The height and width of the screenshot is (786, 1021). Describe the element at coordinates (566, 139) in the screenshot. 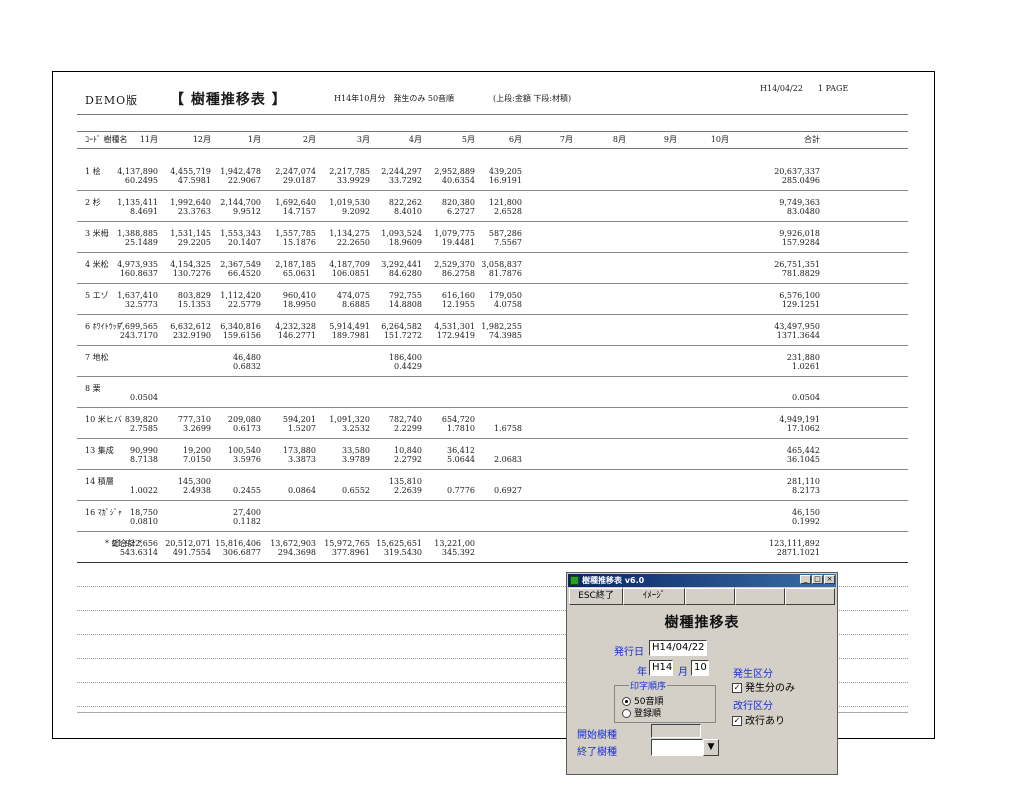

I see `column-header: 7月` at that location.